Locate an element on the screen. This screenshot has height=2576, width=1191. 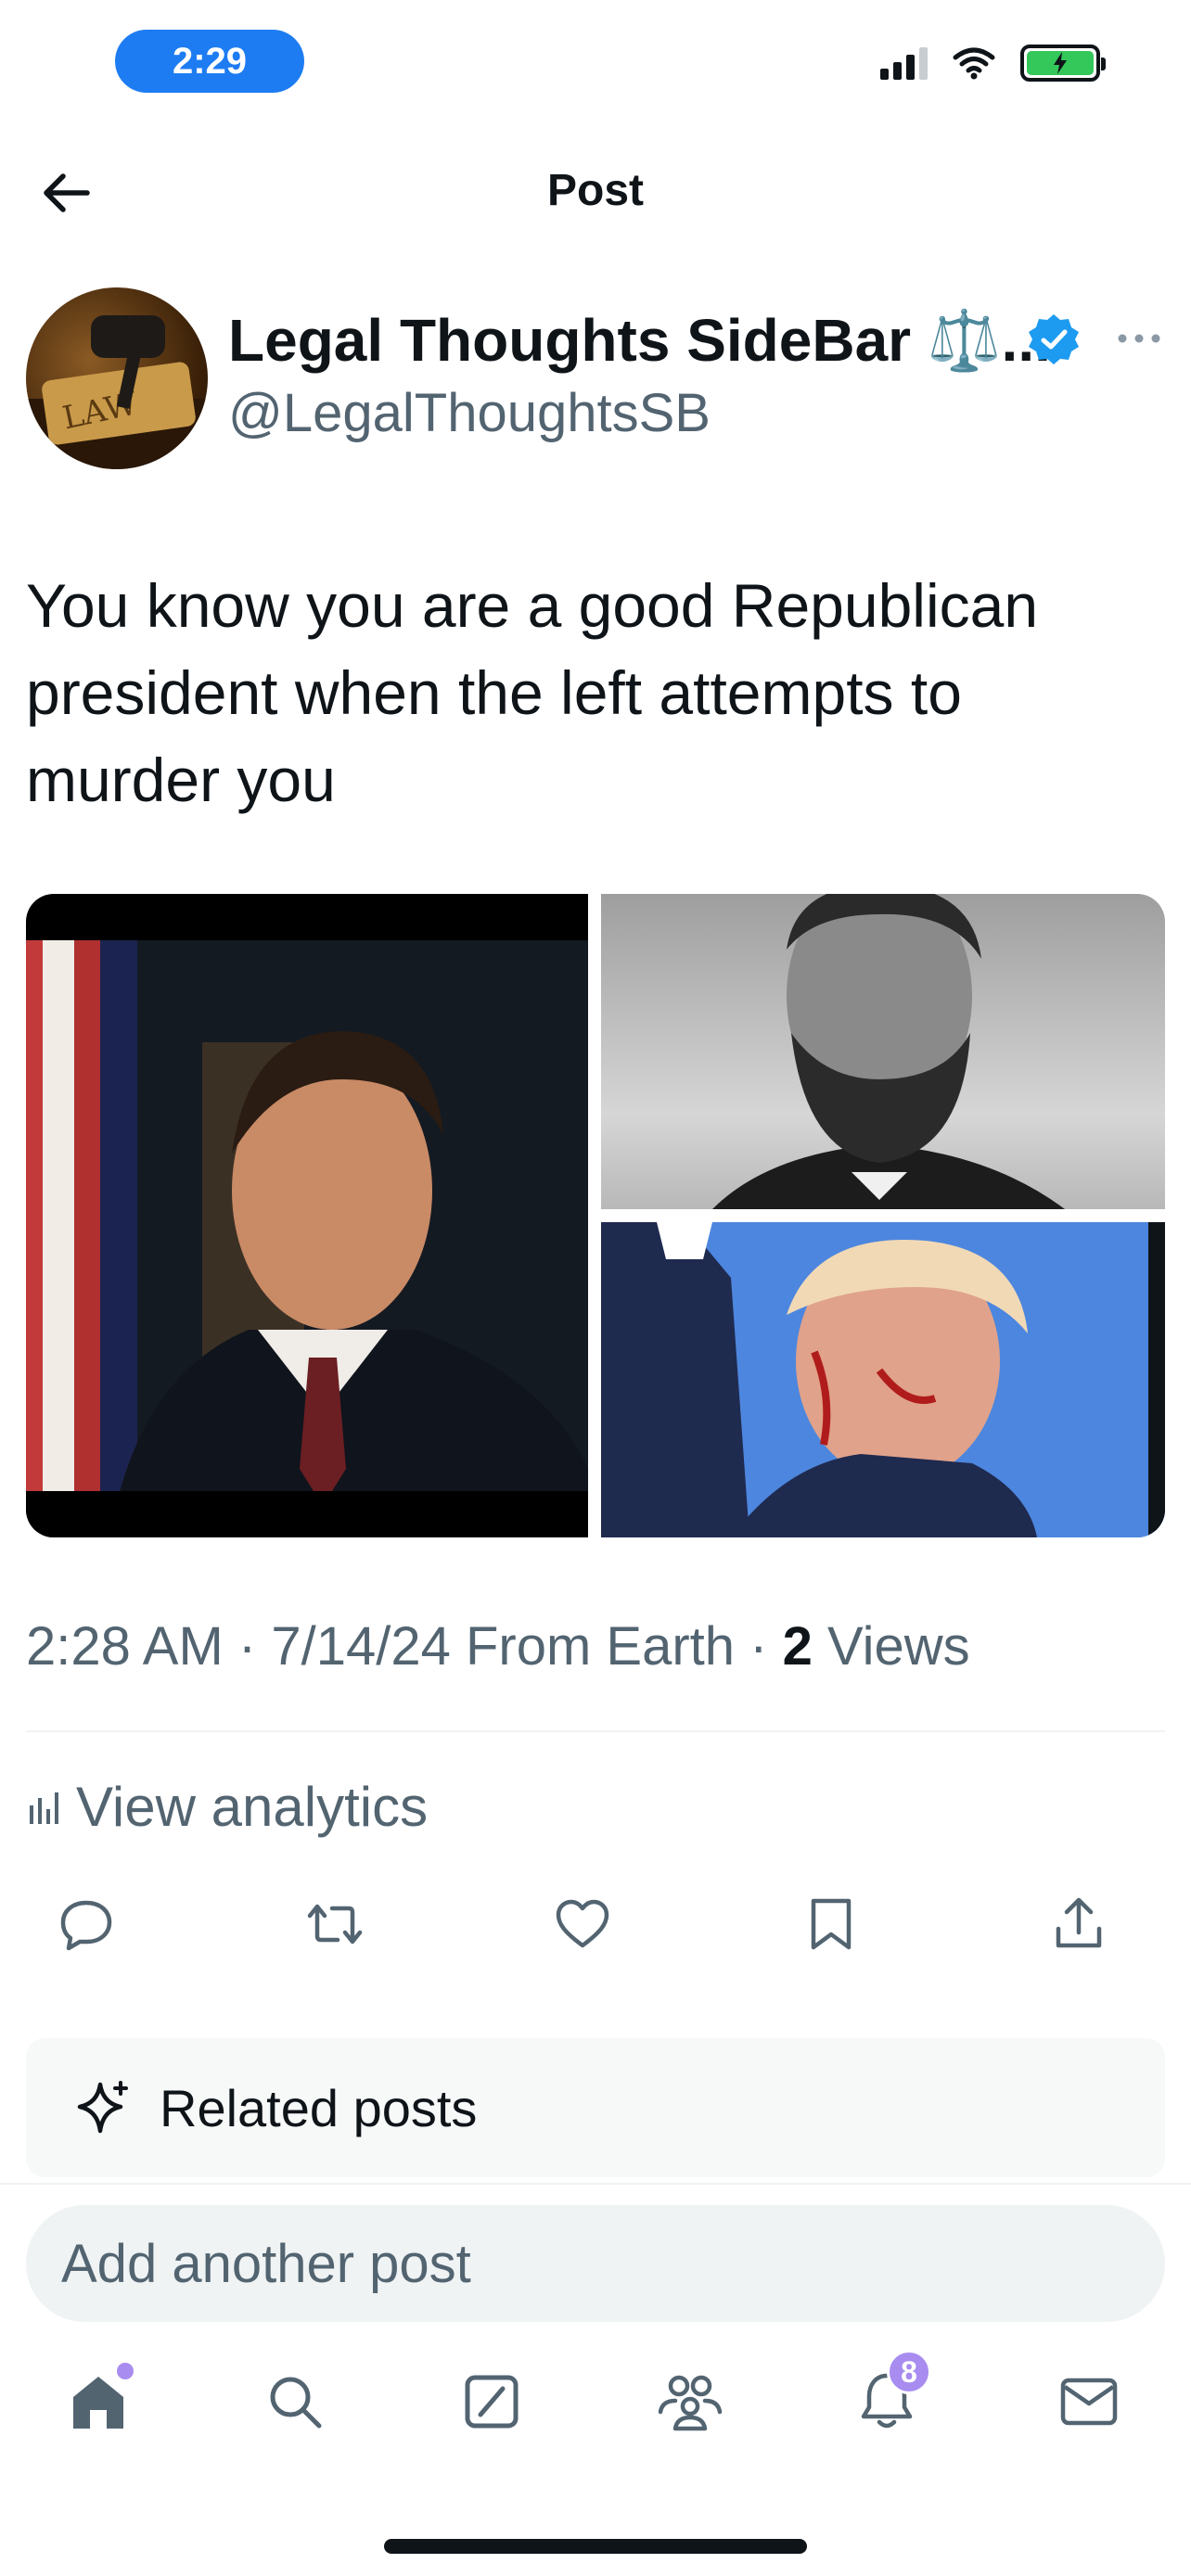
related-posts-label: Related posts is located at coordinates (319, 2107).